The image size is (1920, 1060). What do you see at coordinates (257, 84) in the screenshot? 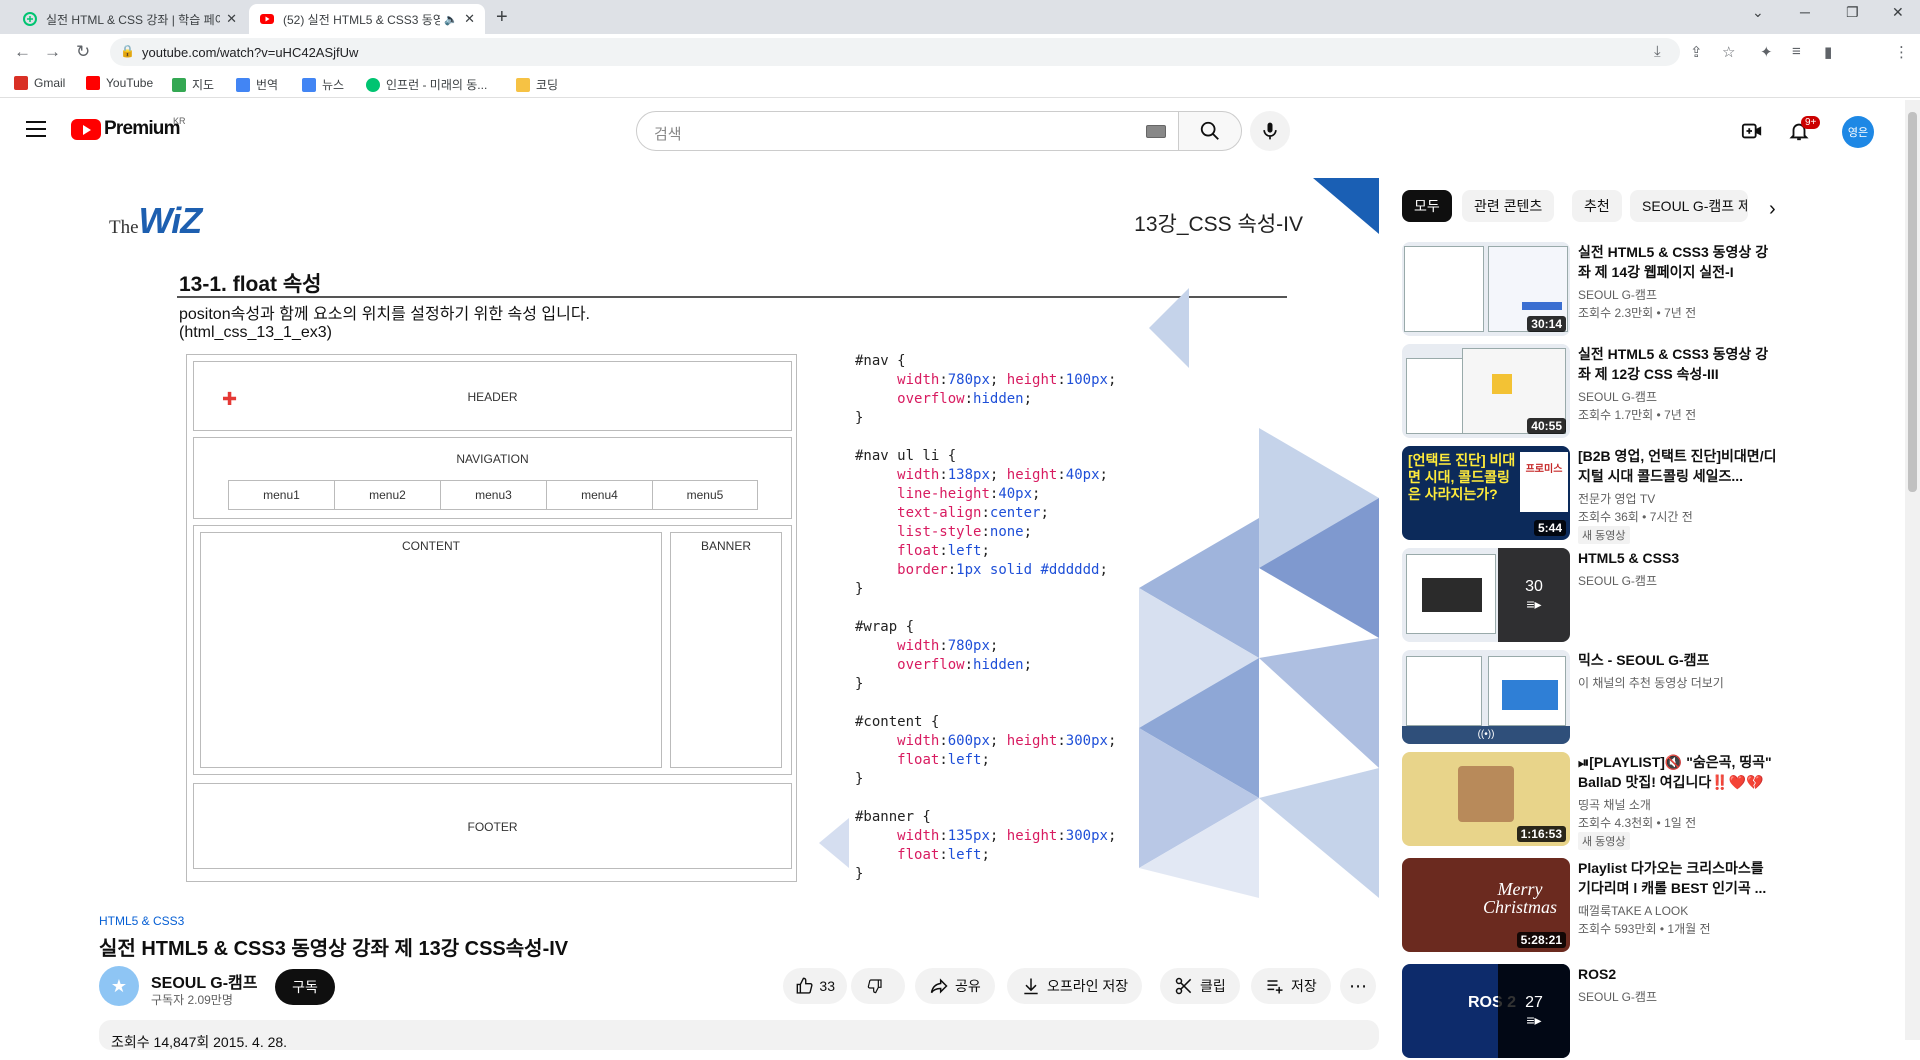
I see `bookmark-item: 번역` at bounding box center [257, 84].